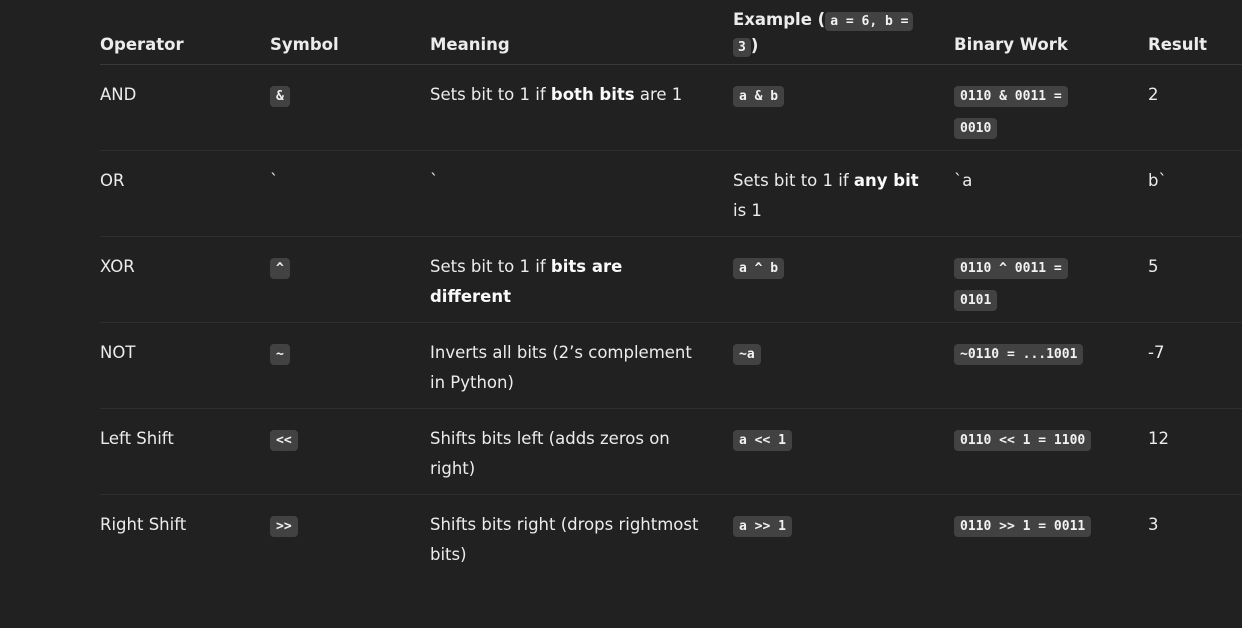 This screenshot has width=1242, height=628. I want to click on meaning-cell: `, so click(434, 180).